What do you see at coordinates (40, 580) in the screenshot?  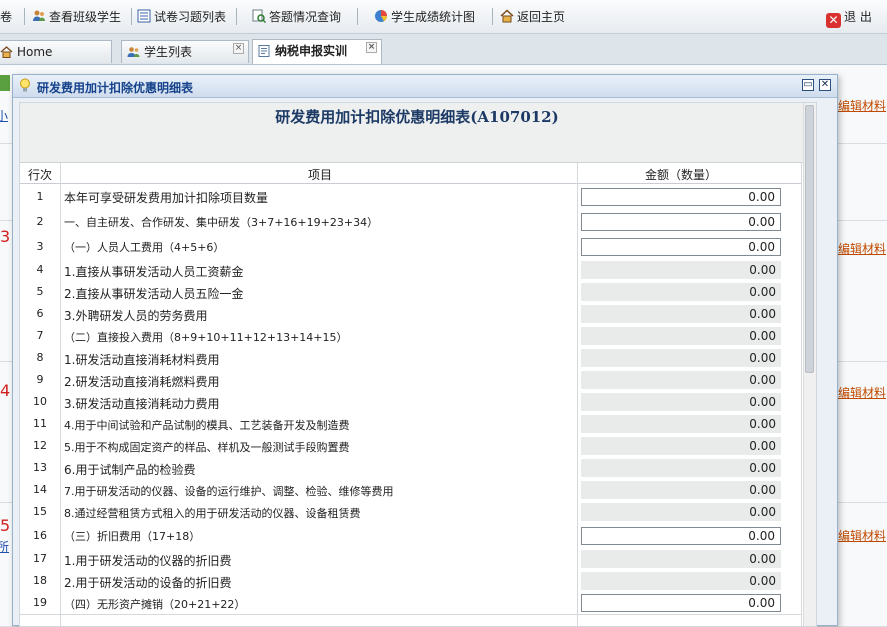 I see `row-number: 18` at bounding box center [40, 580].